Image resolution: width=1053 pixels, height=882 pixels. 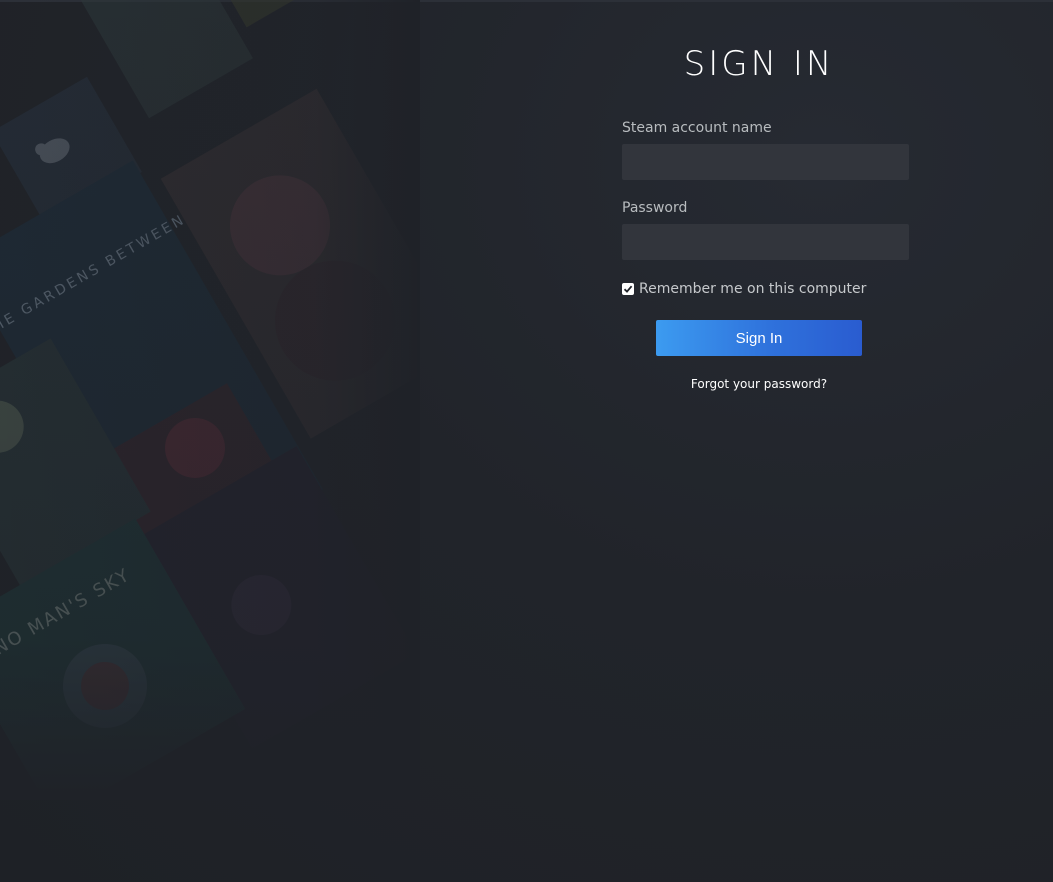 I want to click on checkmark-icon, so click(x=628, y=289).